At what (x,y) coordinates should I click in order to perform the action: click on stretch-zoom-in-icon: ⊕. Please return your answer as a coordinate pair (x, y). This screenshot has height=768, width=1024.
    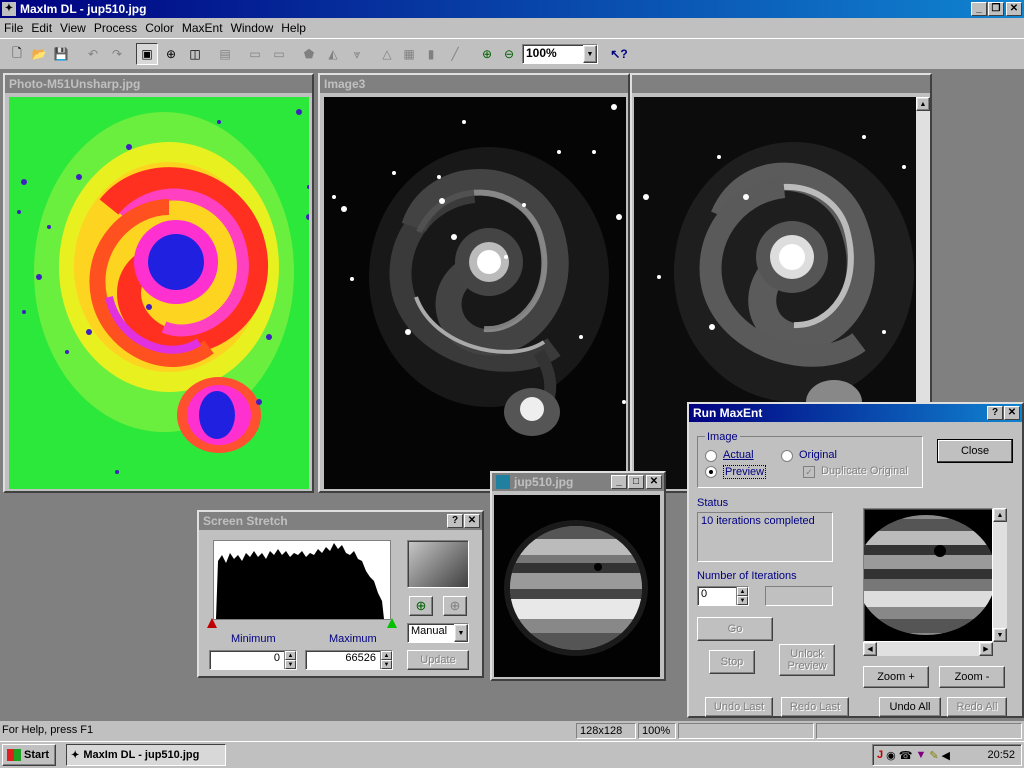
    Looking at the image, I should click on (421, 606).